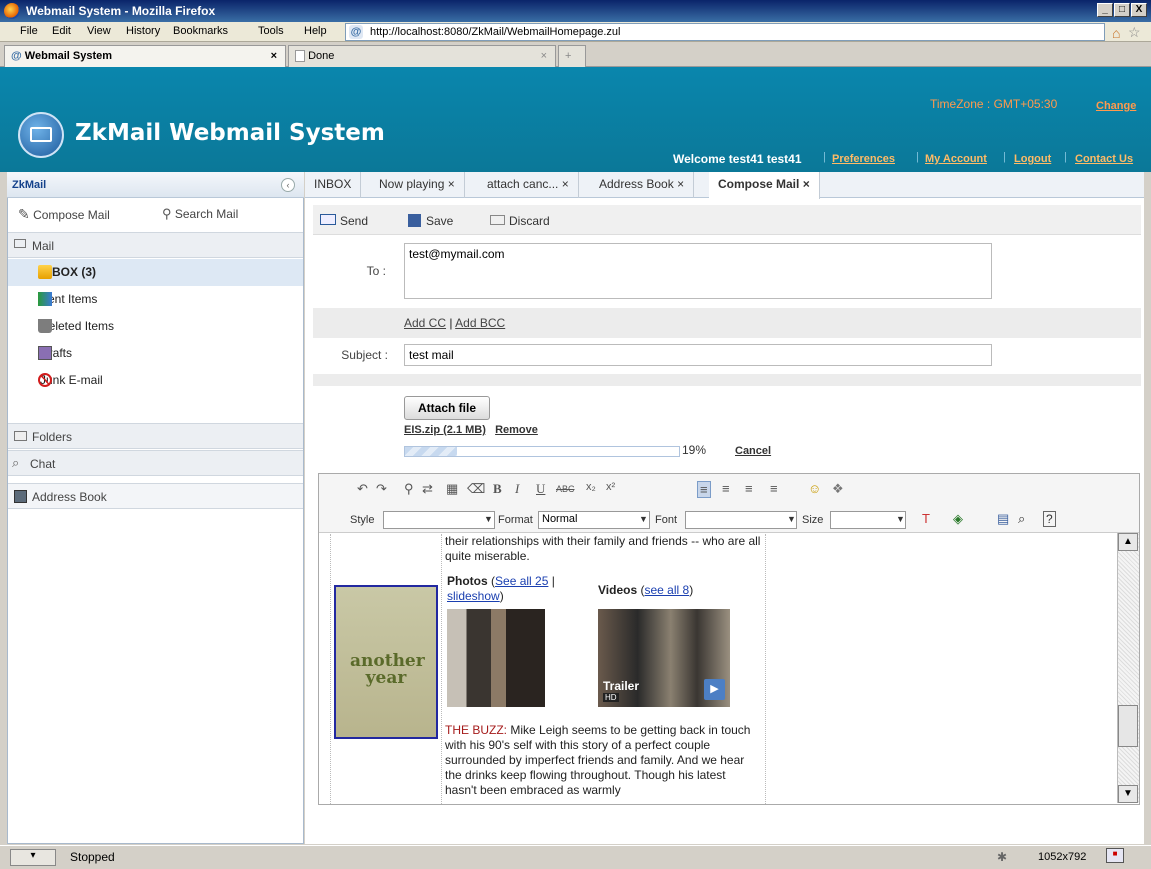  I want to click on find-icon: ⚲, so click(409, 489).